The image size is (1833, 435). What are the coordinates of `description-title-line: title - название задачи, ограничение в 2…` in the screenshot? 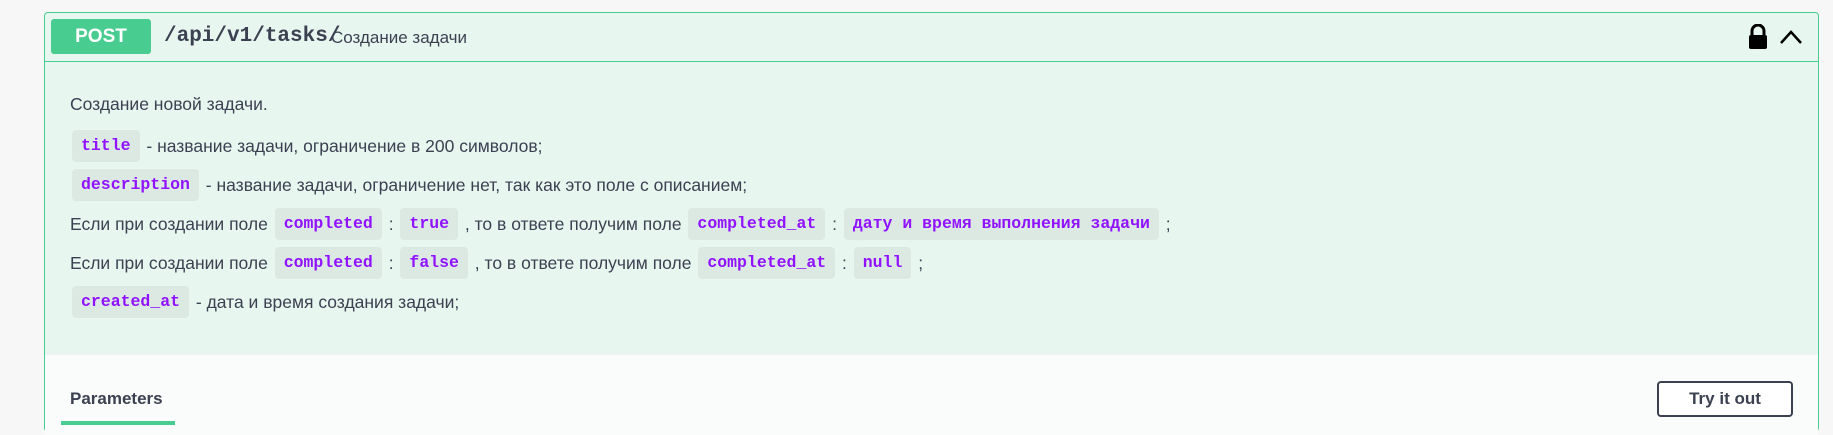 It's located at (932, 145).